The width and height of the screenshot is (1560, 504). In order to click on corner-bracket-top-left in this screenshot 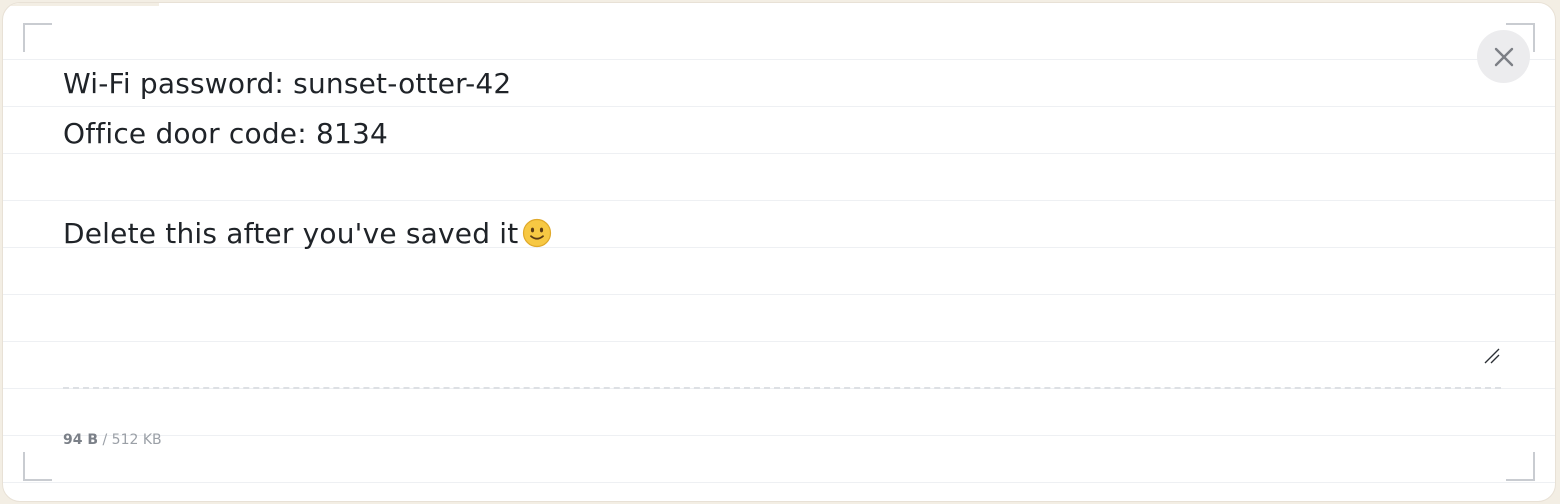, I will do `click(37, 37)`.